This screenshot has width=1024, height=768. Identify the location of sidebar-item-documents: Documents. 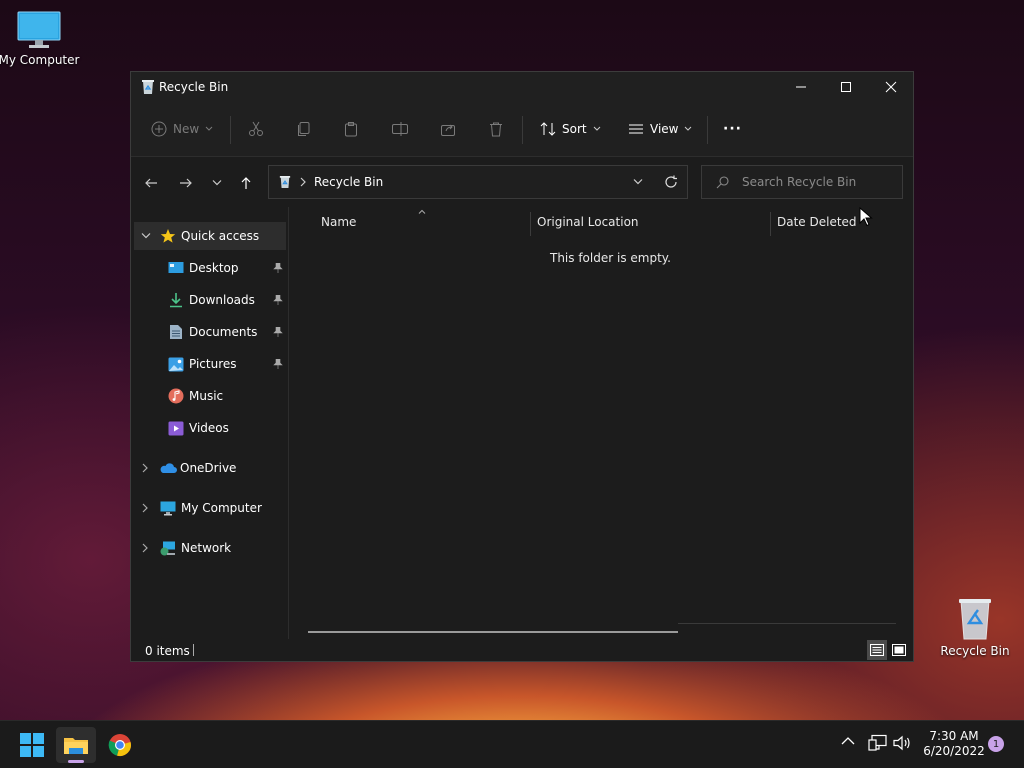
(209, 332).